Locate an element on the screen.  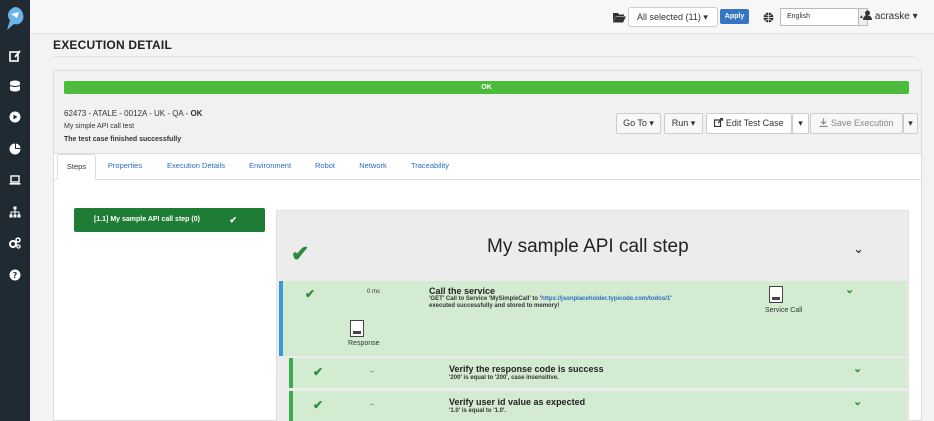
action-title: Call the service is located at coordinates (462, 291).